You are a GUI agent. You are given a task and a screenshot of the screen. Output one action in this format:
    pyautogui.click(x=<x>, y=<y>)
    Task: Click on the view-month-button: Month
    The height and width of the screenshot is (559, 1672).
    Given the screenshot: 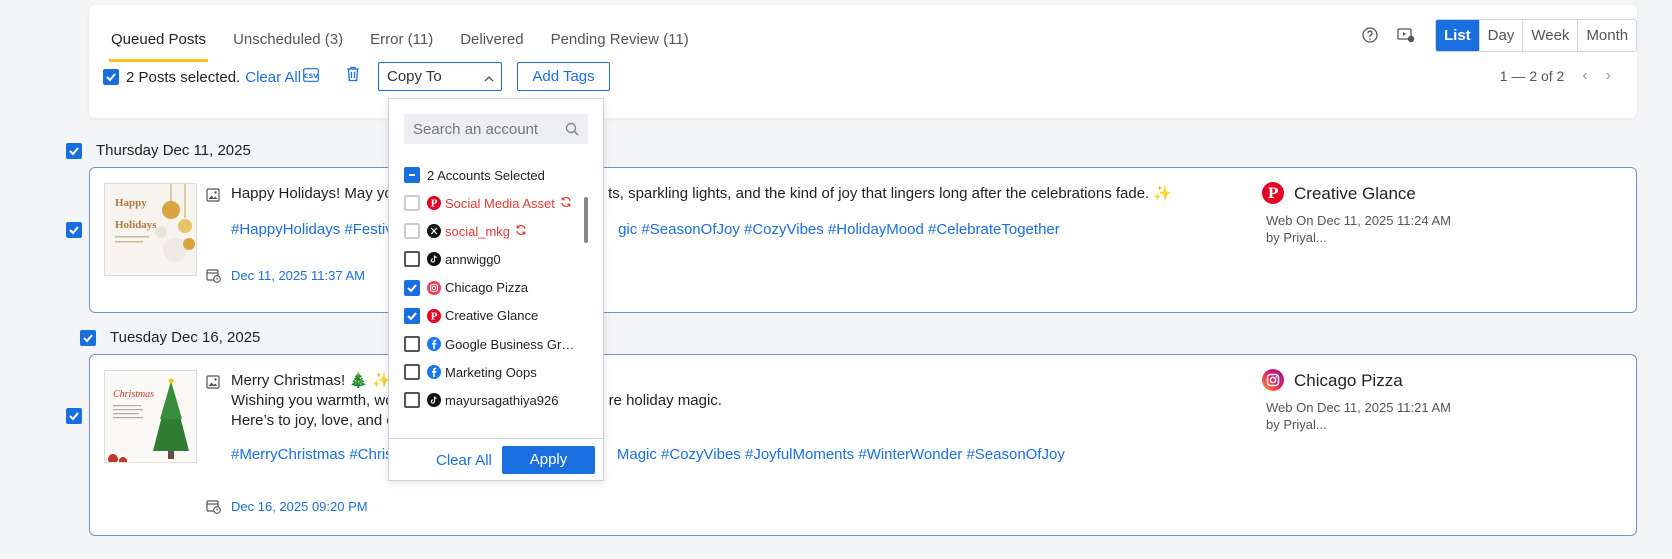 What is the action you would take?
    pyautogui.click(x=1607, y=35)
    